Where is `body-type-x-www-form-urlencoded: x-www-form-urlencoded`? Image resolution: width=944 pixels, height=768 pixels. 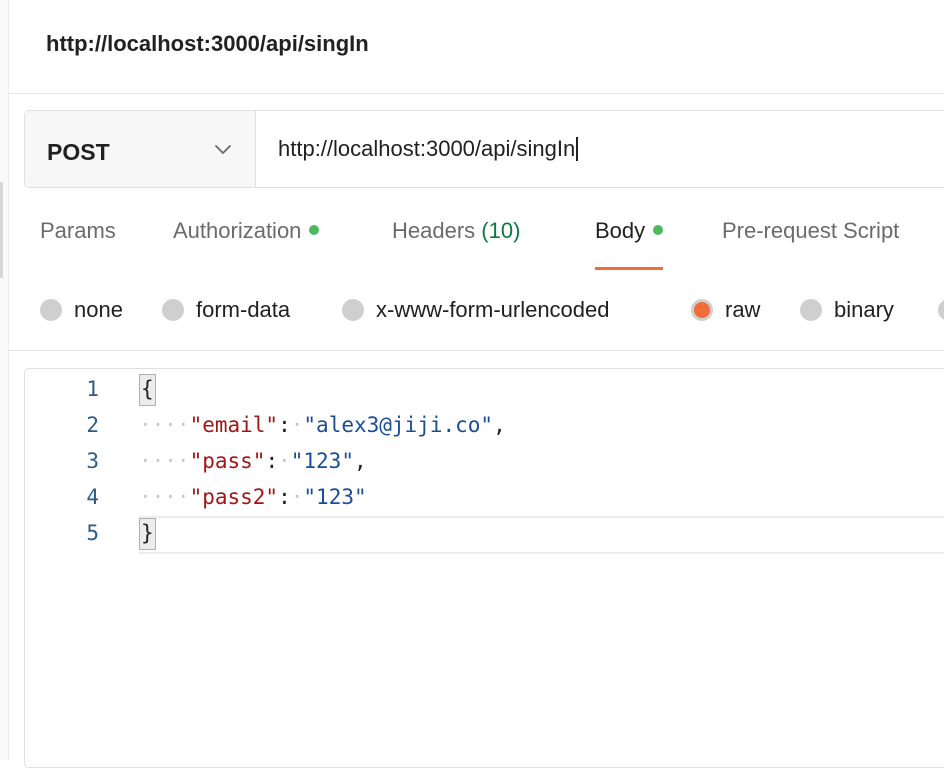 body-type-x-www-form-urlencoded: x-www-form-urlencoded is located at coordinates (476, 310).